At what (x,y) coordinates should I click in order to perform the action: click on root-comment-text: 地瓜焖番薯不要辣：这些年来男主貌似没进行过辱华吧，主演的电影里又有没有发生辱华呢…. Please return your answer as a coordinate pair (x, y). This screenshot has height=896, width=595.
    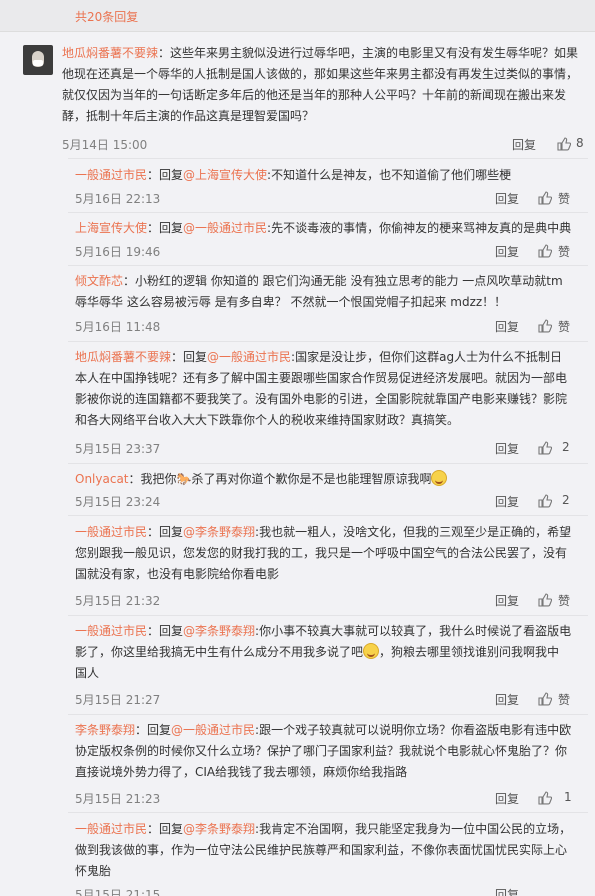
    Looking at the image, I should click on (320, 84).